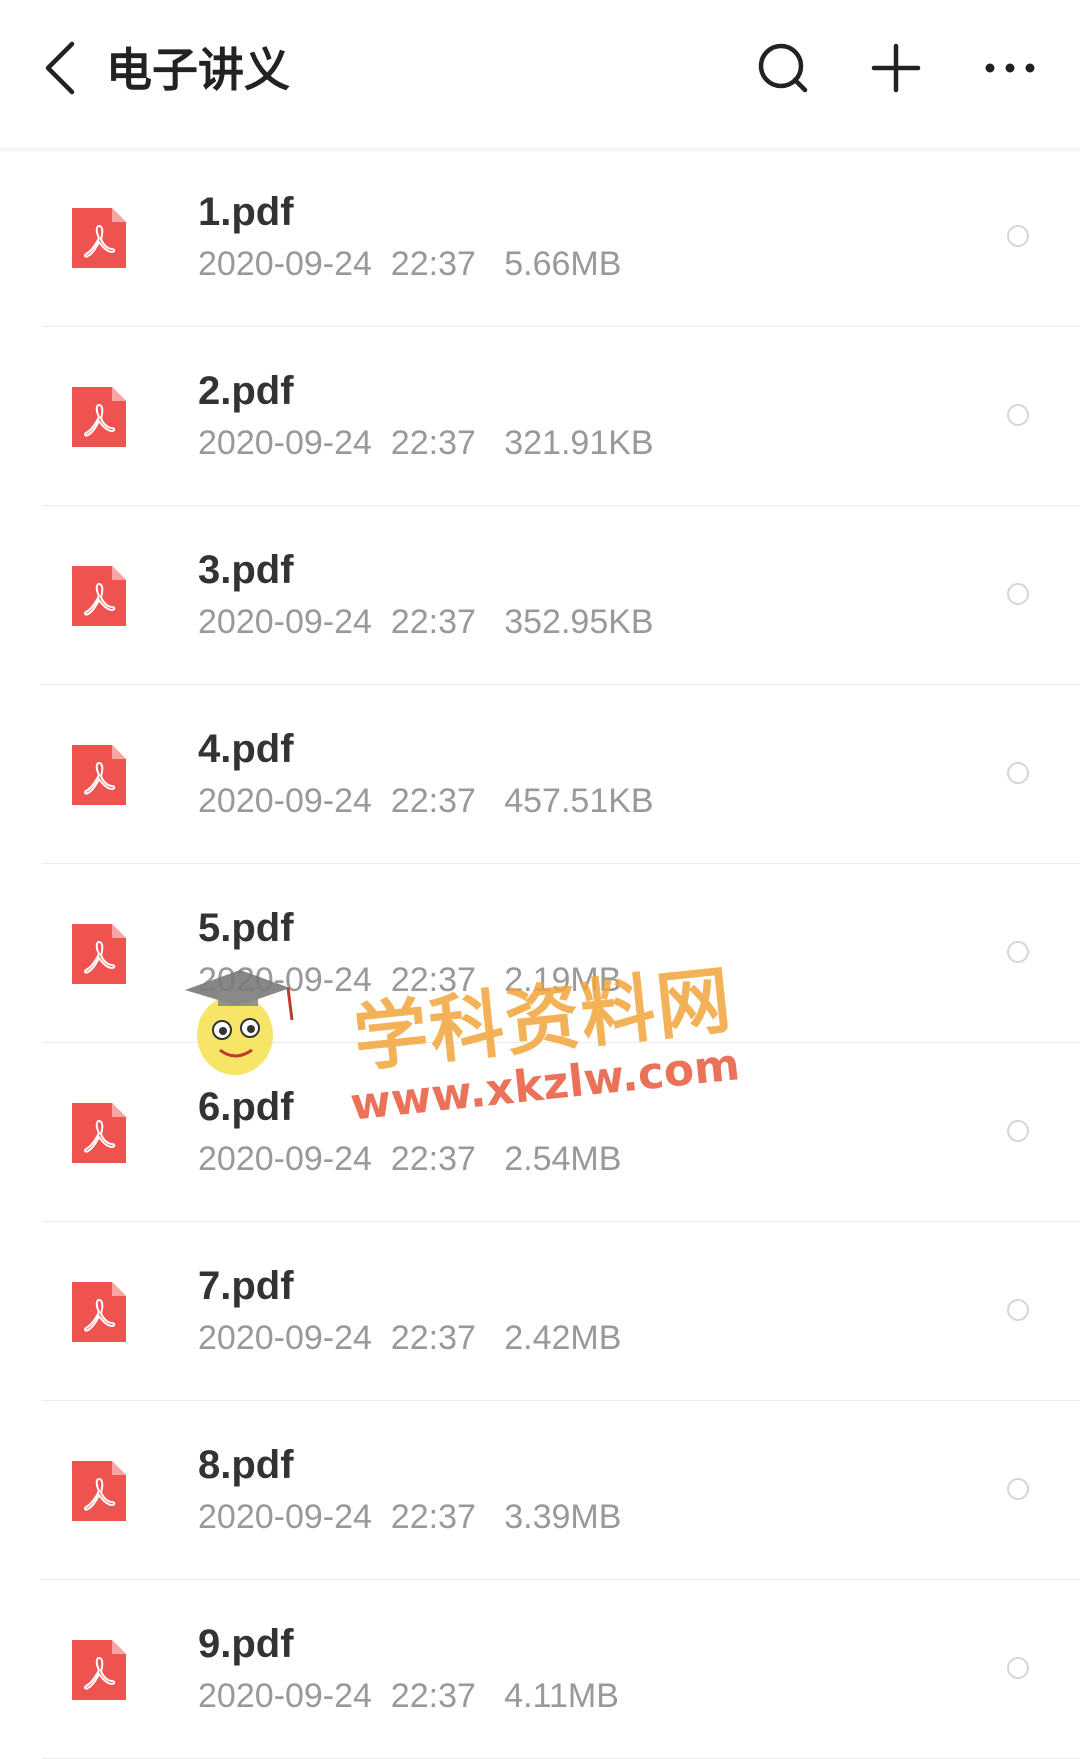 The height and width of the screenshot is (1759, 1080). I want to click on file-name: 9.pdf, so click(246, 1644).